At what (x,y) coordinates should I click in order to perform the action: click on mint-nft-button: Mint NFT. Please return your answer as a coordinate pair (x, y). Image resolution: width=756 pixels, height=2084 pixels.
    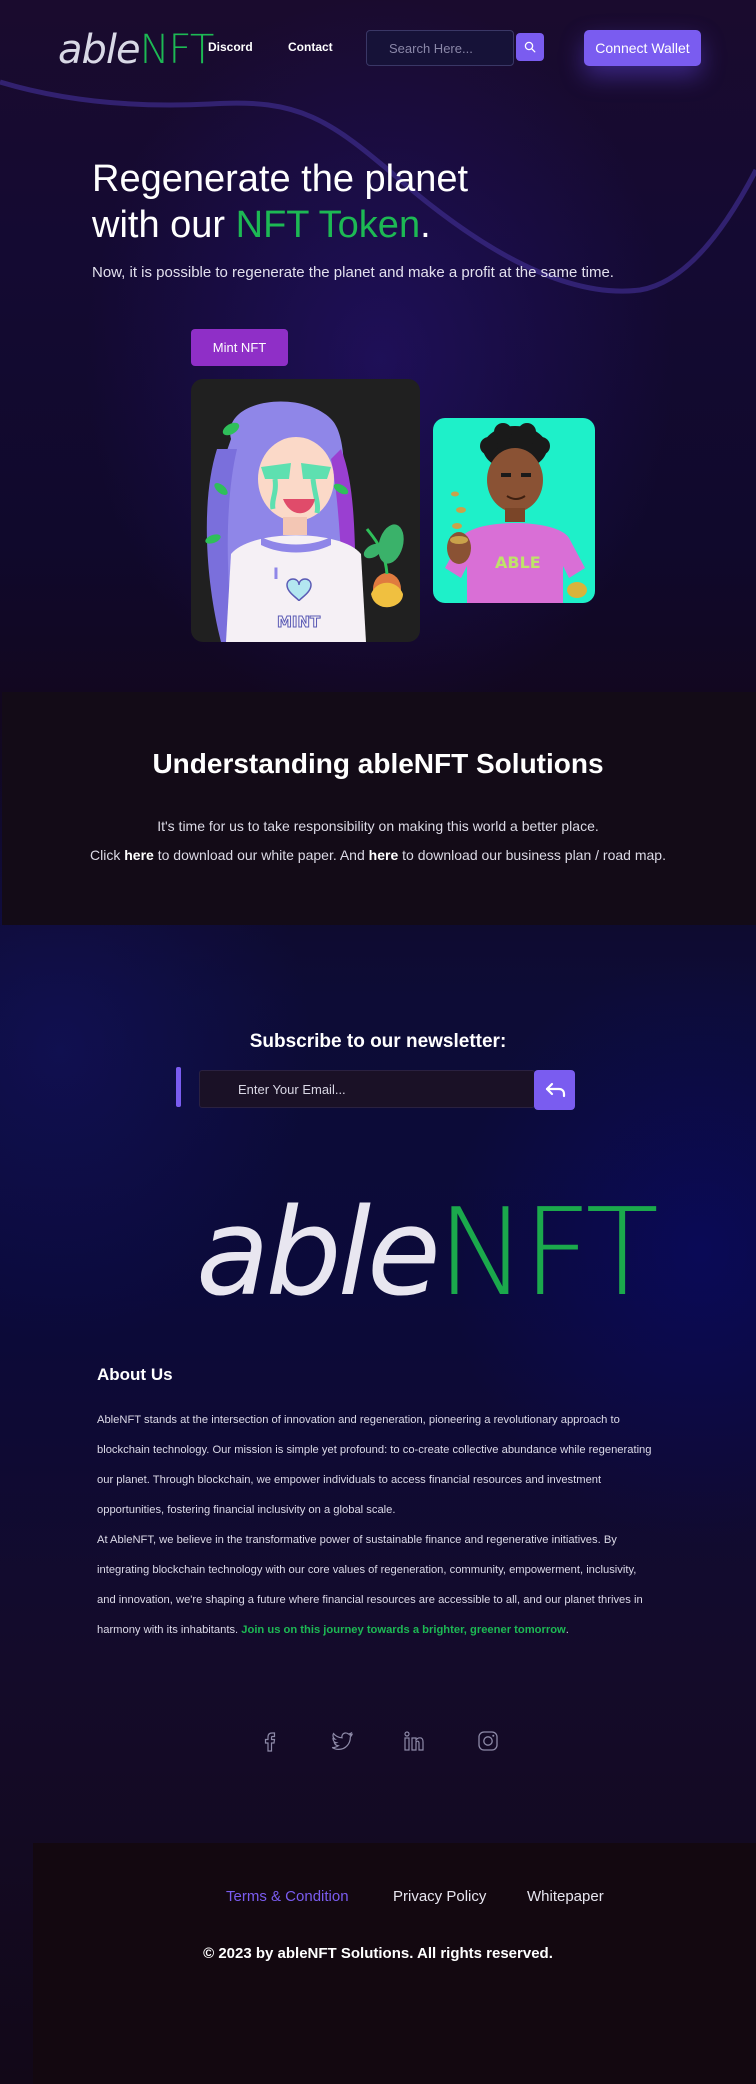
    Looking at the image, I should click on (239, 347).